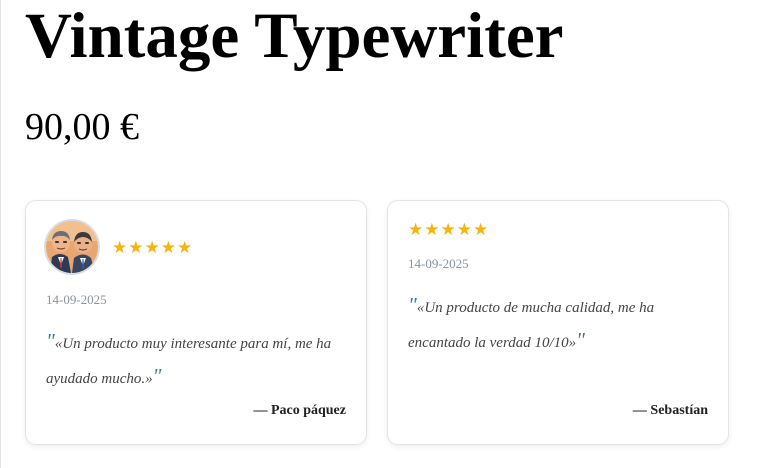  I want to click on avatar-icon, so click(72, 247).